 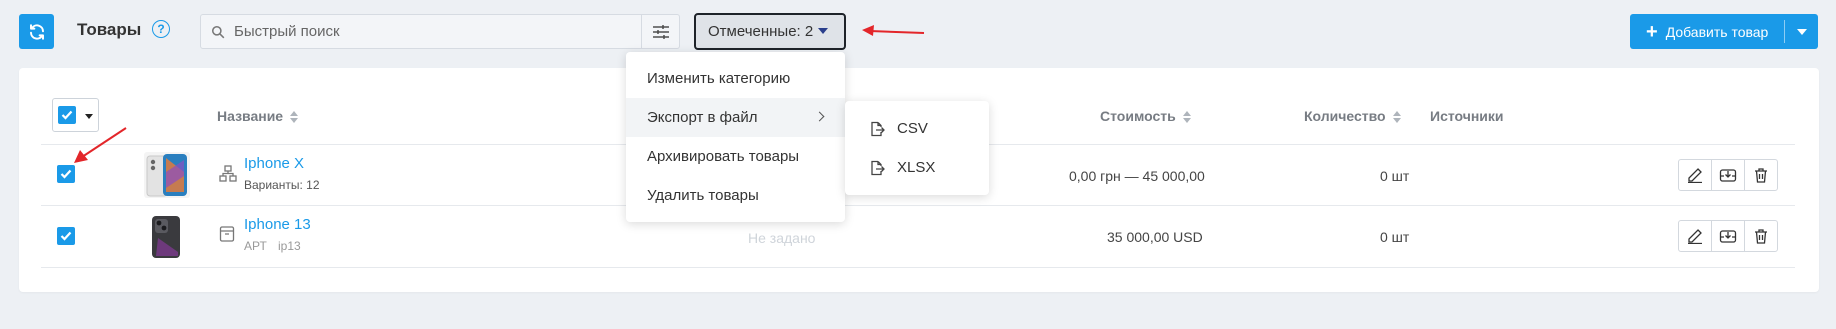 I want to click on export-xlsx: XLSX, so click(x=917, y=167).